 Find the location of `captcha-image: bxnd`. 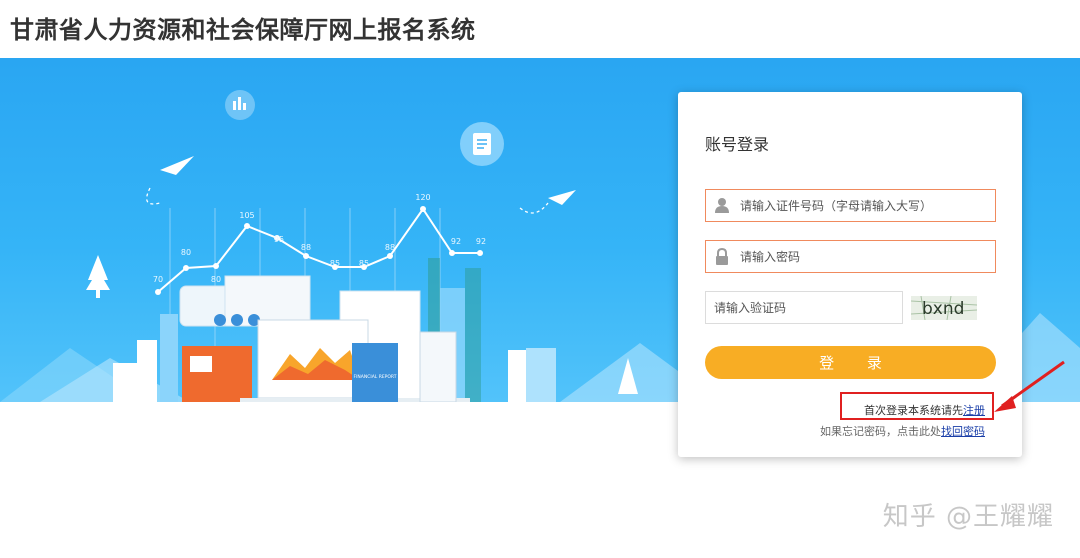

captcha-image: bxnd is located at coordinates (944, 308).